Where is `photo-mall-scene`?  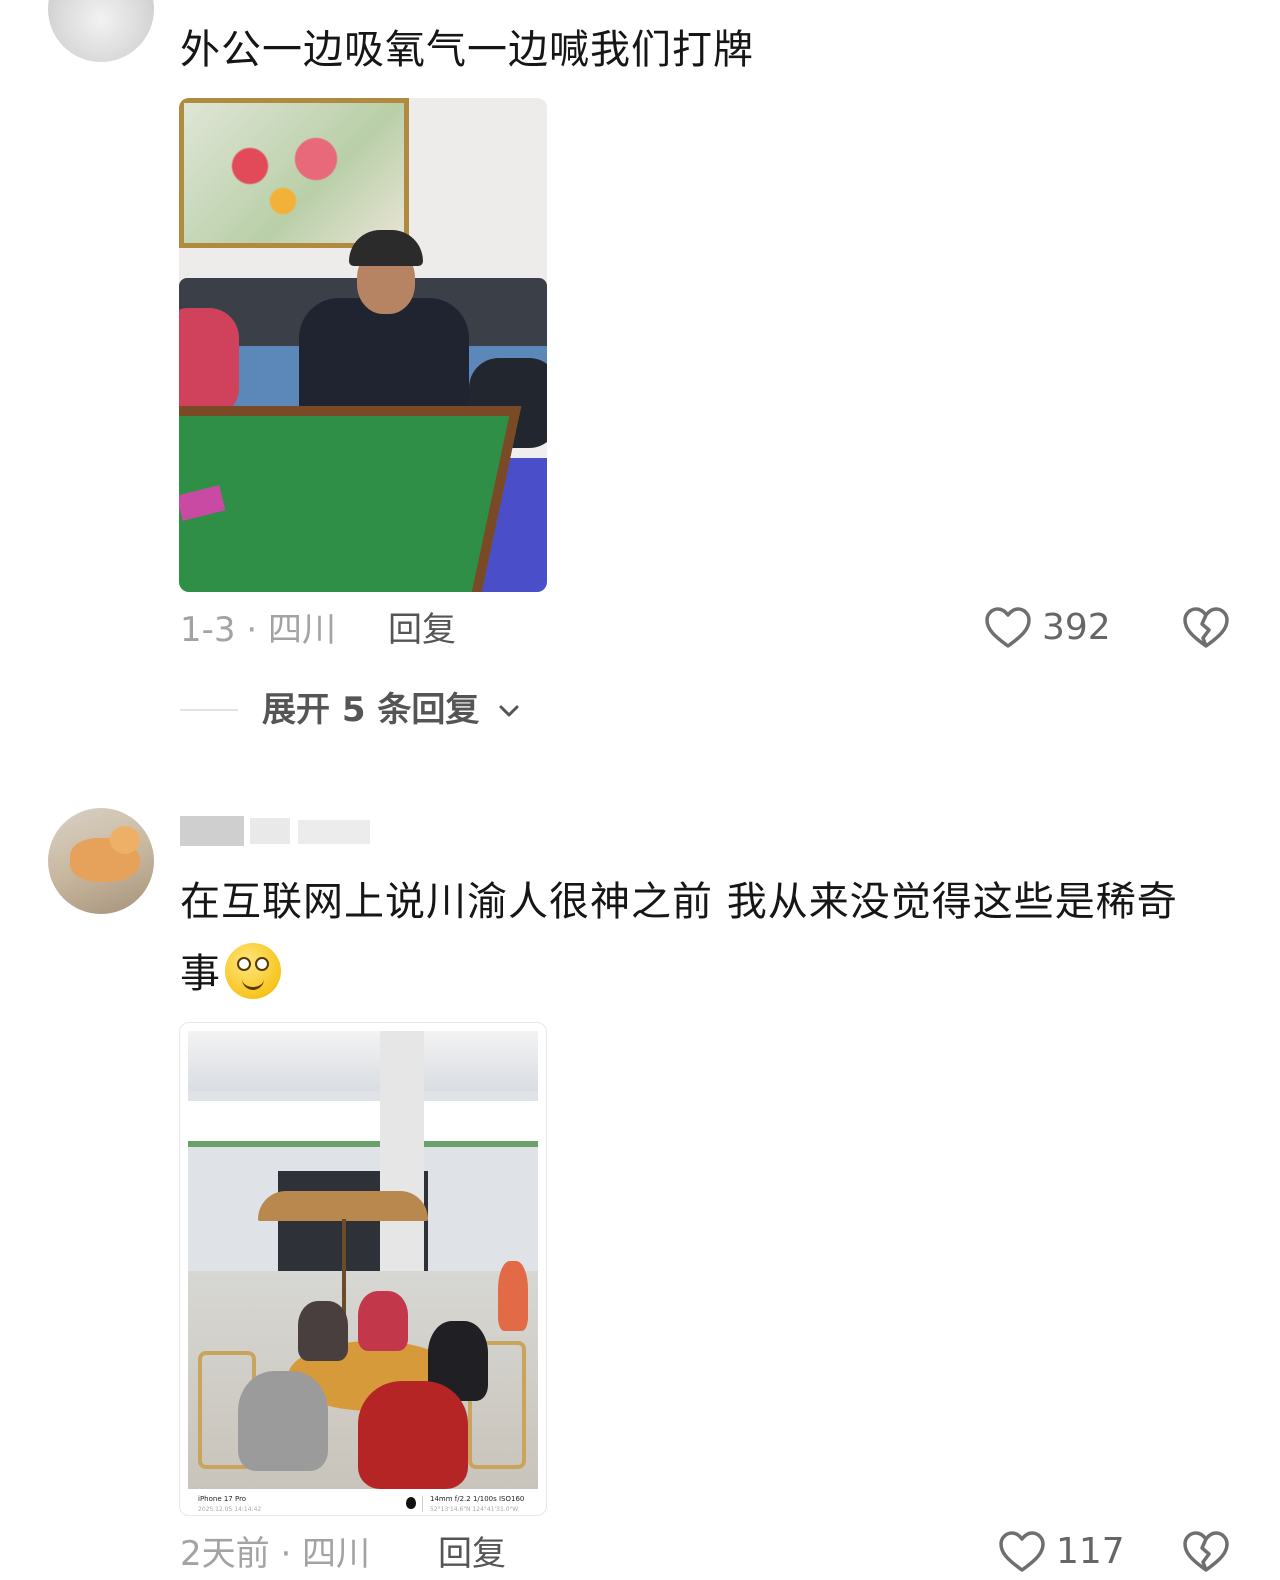 photo-mall-scene is located at coordinates (363, 1260).